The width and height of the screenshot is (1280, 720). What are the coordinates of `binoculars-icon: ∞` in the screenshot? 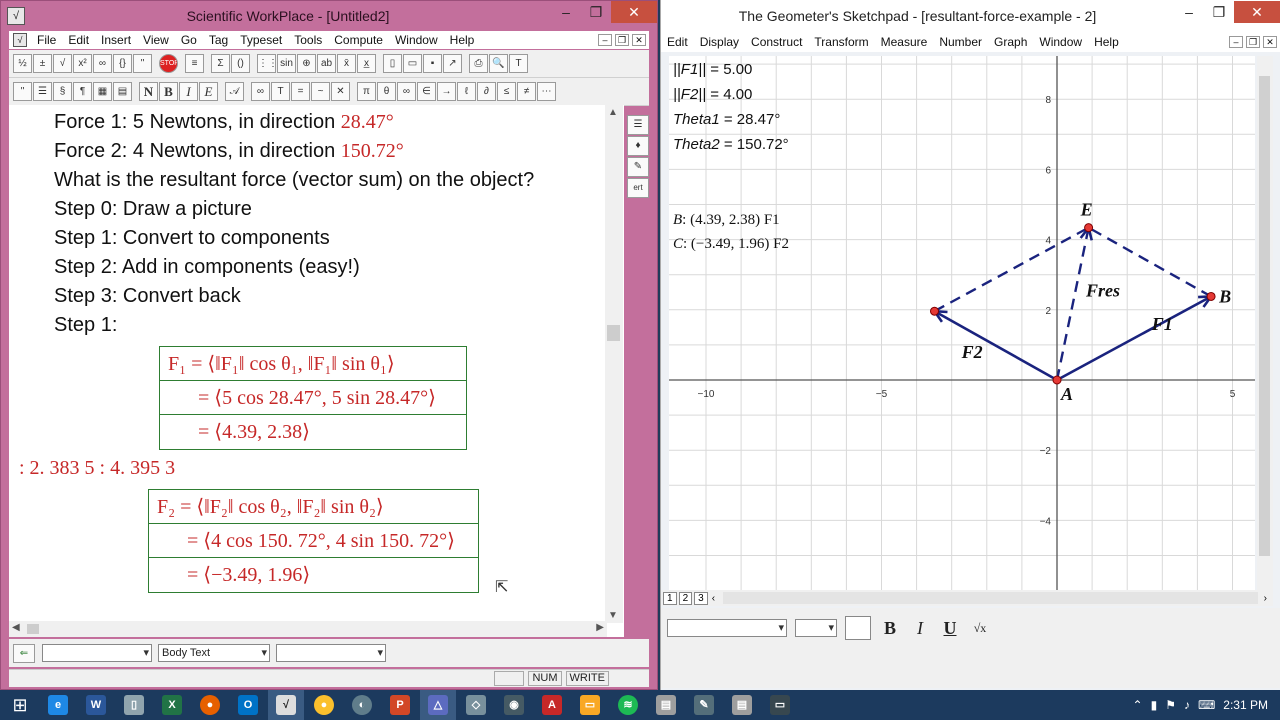 It's located at (260, 91).